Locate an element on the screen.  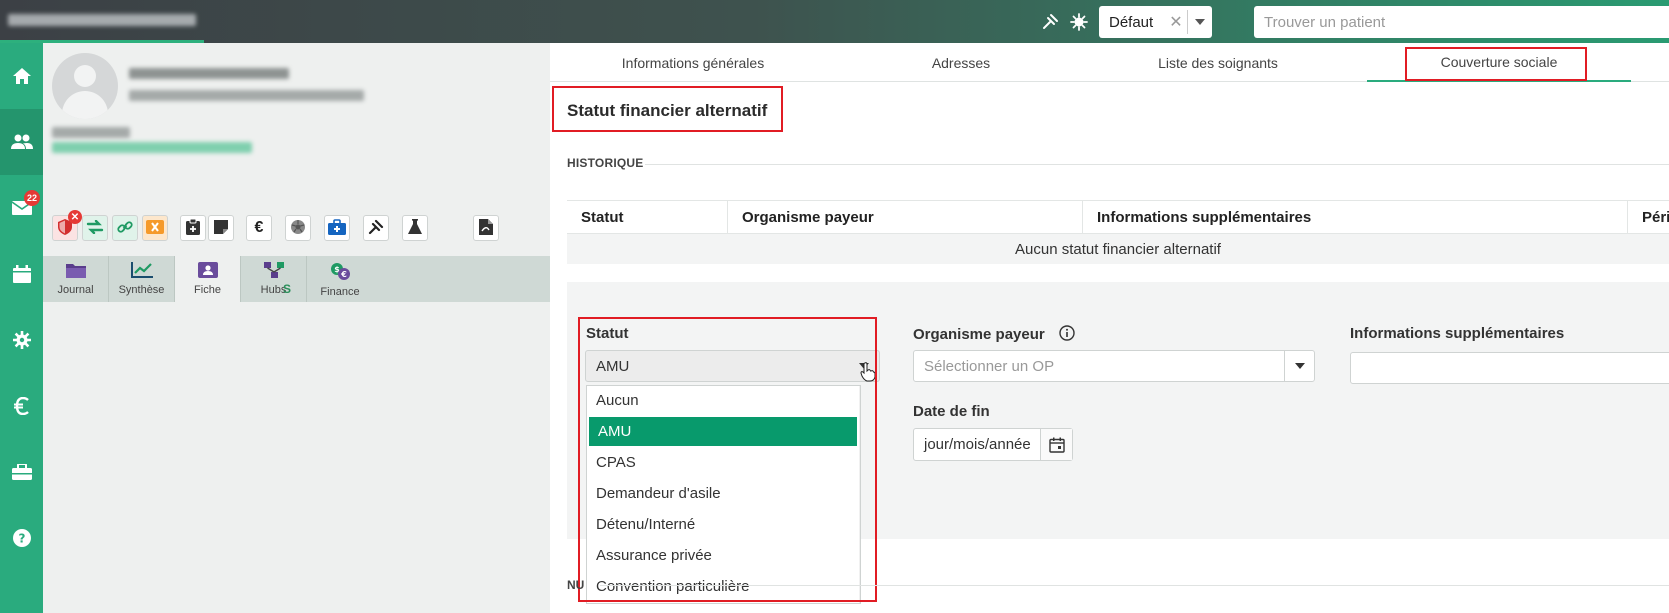
patient-tab-finance: $ € Finance is located at coordinates (340, 279).